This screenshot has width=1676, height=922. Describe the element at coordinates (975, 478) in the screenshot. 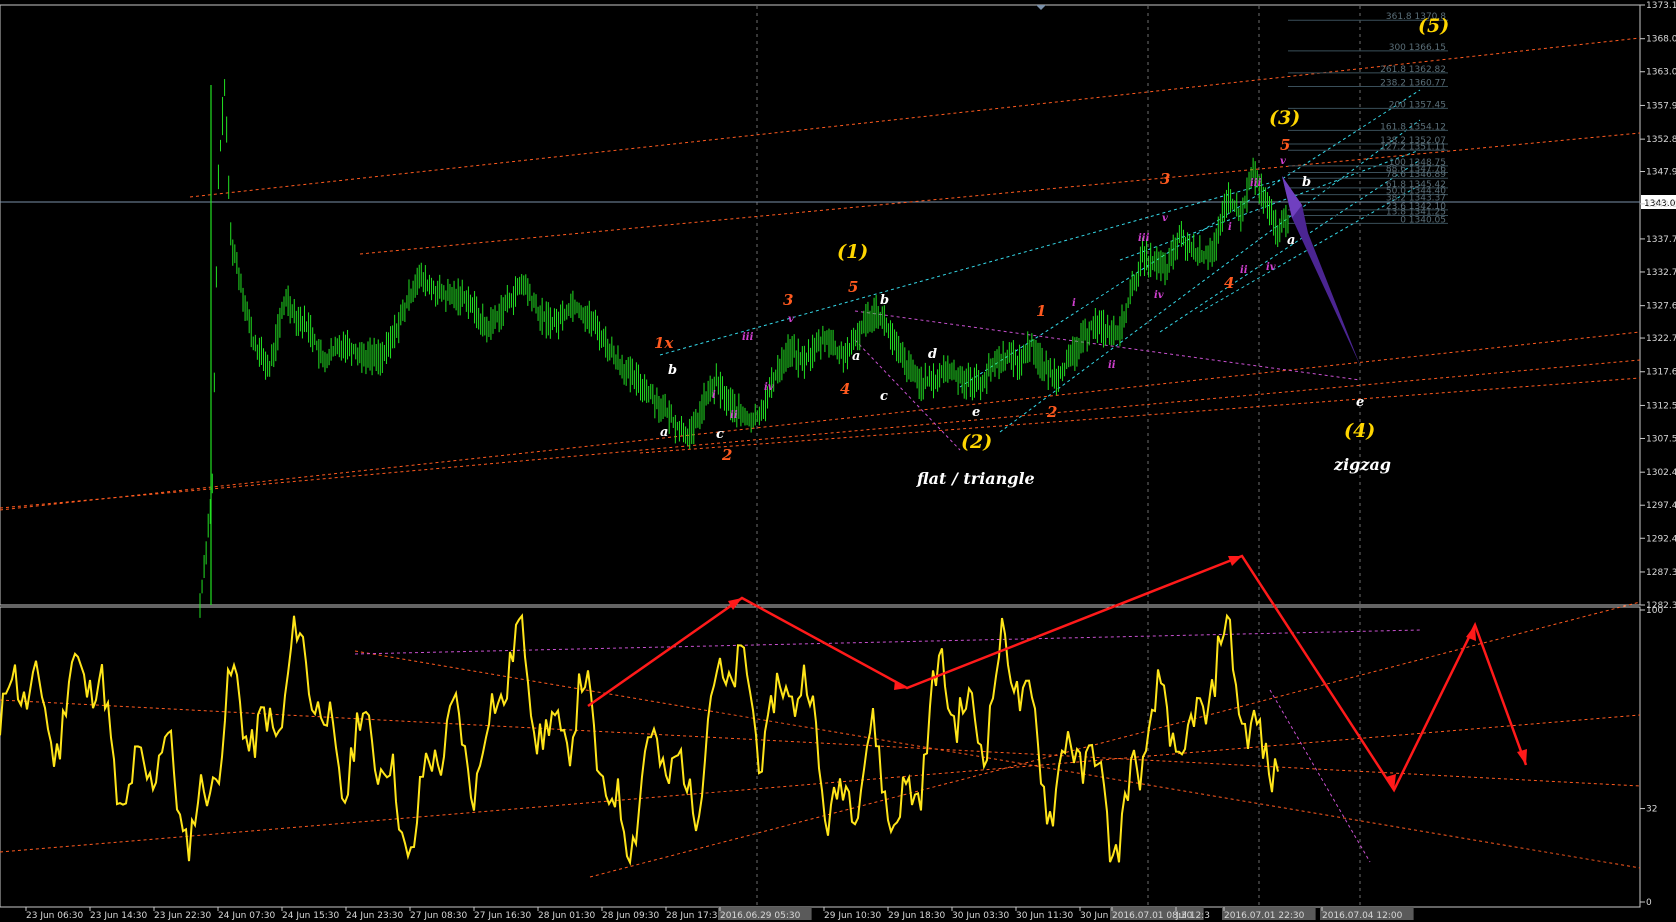

I see `annotation-flat-triangle: flat / triangle` at that location.